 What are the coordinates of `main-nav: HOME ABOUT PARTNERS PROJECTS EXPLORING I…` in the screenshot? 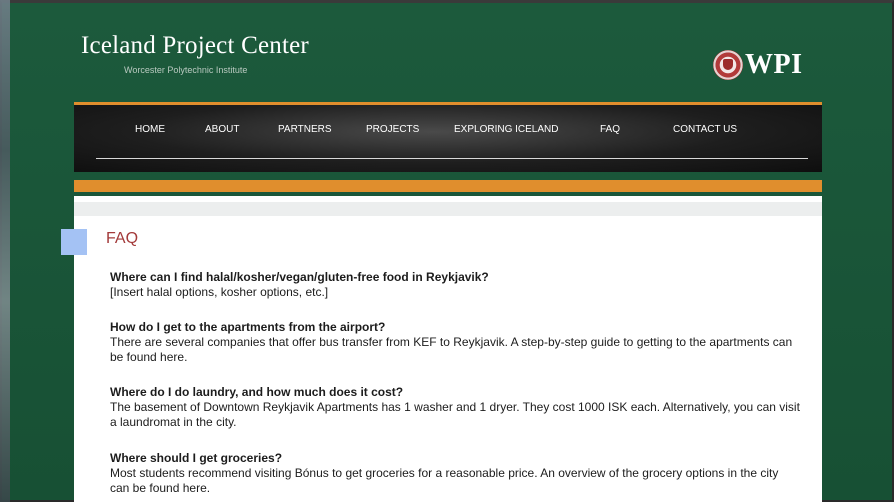 It's located at (448, 137).